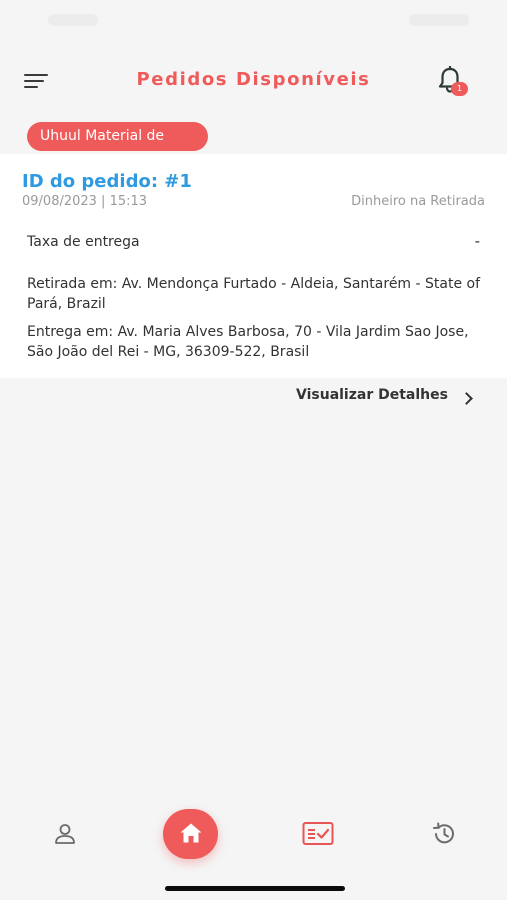 Image resolution: width=507 pixels, height=900 pixels. I want to click on payment-method: Dinheiro na Retirada, so click(418, 201).